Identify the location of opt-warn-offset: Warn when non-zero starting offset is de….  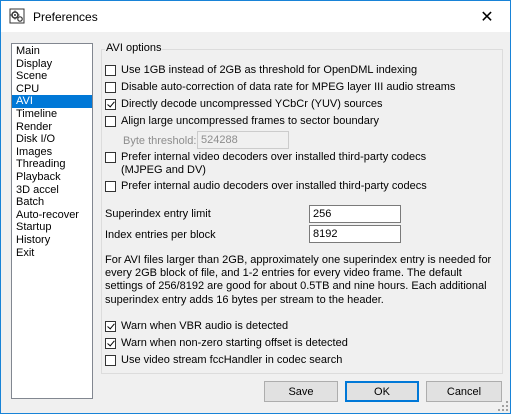
(226, 343).